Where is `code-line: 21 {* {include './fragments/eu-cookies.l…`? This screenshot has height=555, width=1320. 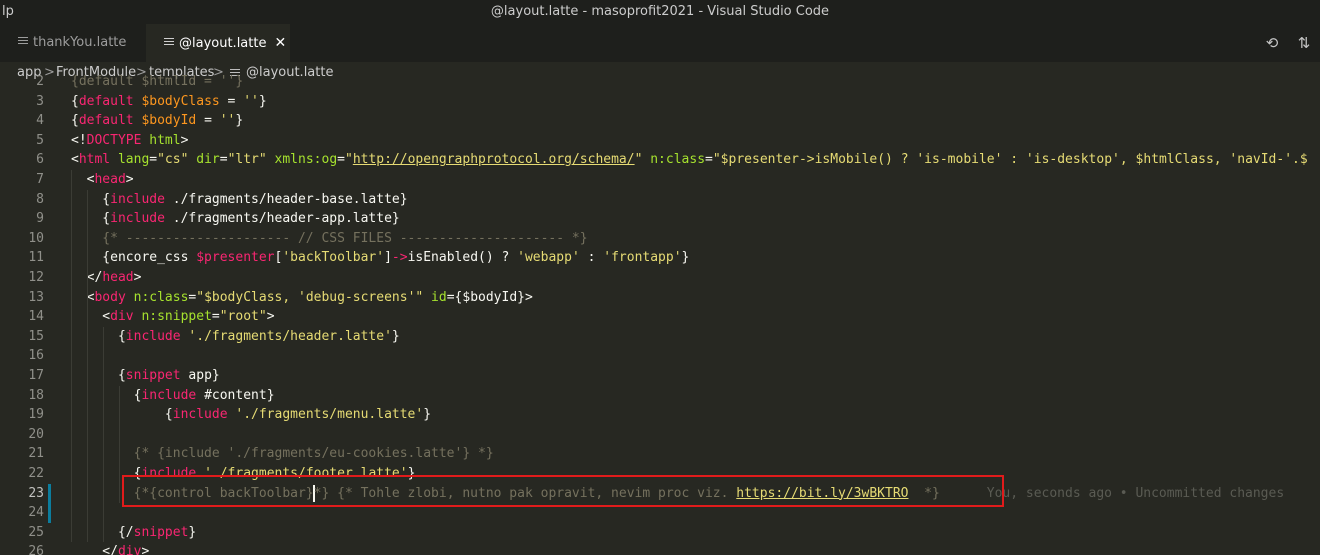
code-line: 21 {* {include './fragments/eu-cookies.l… is located at coordinates (660, 454).